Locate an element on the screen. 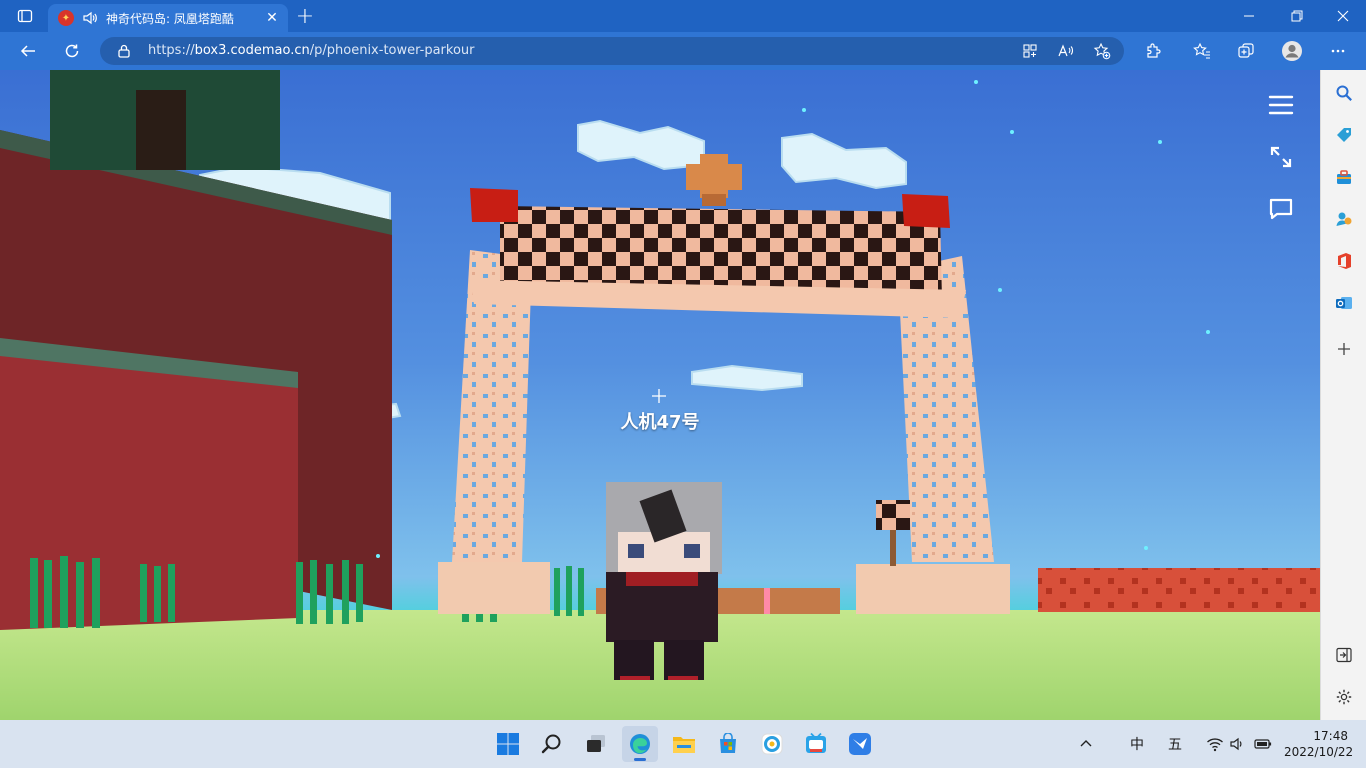 Image resolution: width=1366 pixels, height=768 pixels. feishu-bird-icon is located at coordinates (860, 744).